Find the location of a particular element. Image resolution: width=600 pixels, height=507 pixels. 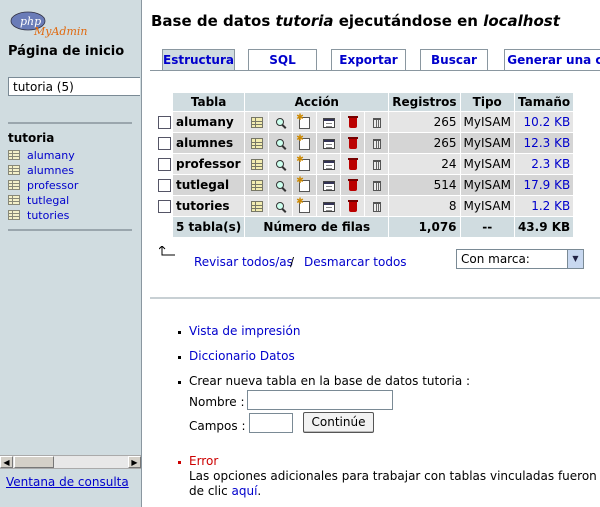

tab-search: Buscar is located at coordinates (454, 59).